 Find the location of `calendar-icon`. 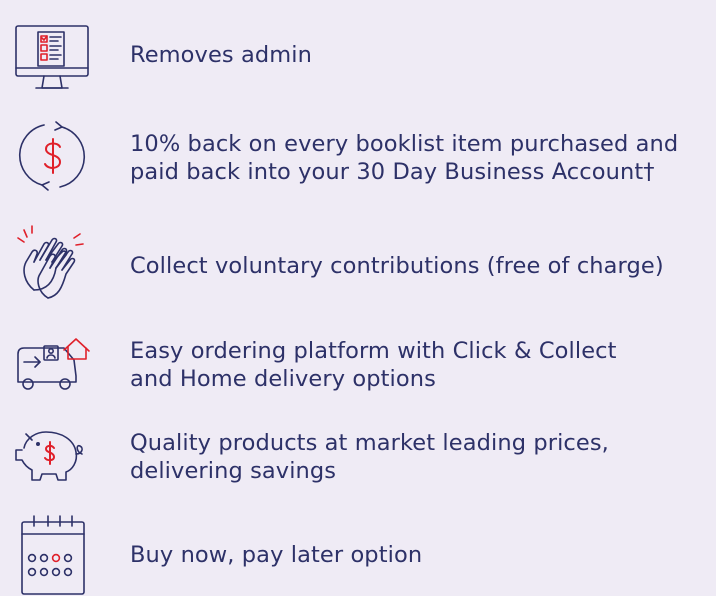

calendar-icon is located at coordinates (52, 554).